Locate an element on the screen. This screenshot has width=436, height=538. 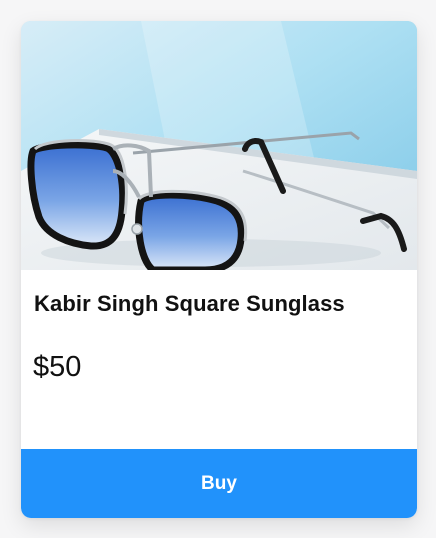
product-price: $50 is located at coordinates (57, 367).